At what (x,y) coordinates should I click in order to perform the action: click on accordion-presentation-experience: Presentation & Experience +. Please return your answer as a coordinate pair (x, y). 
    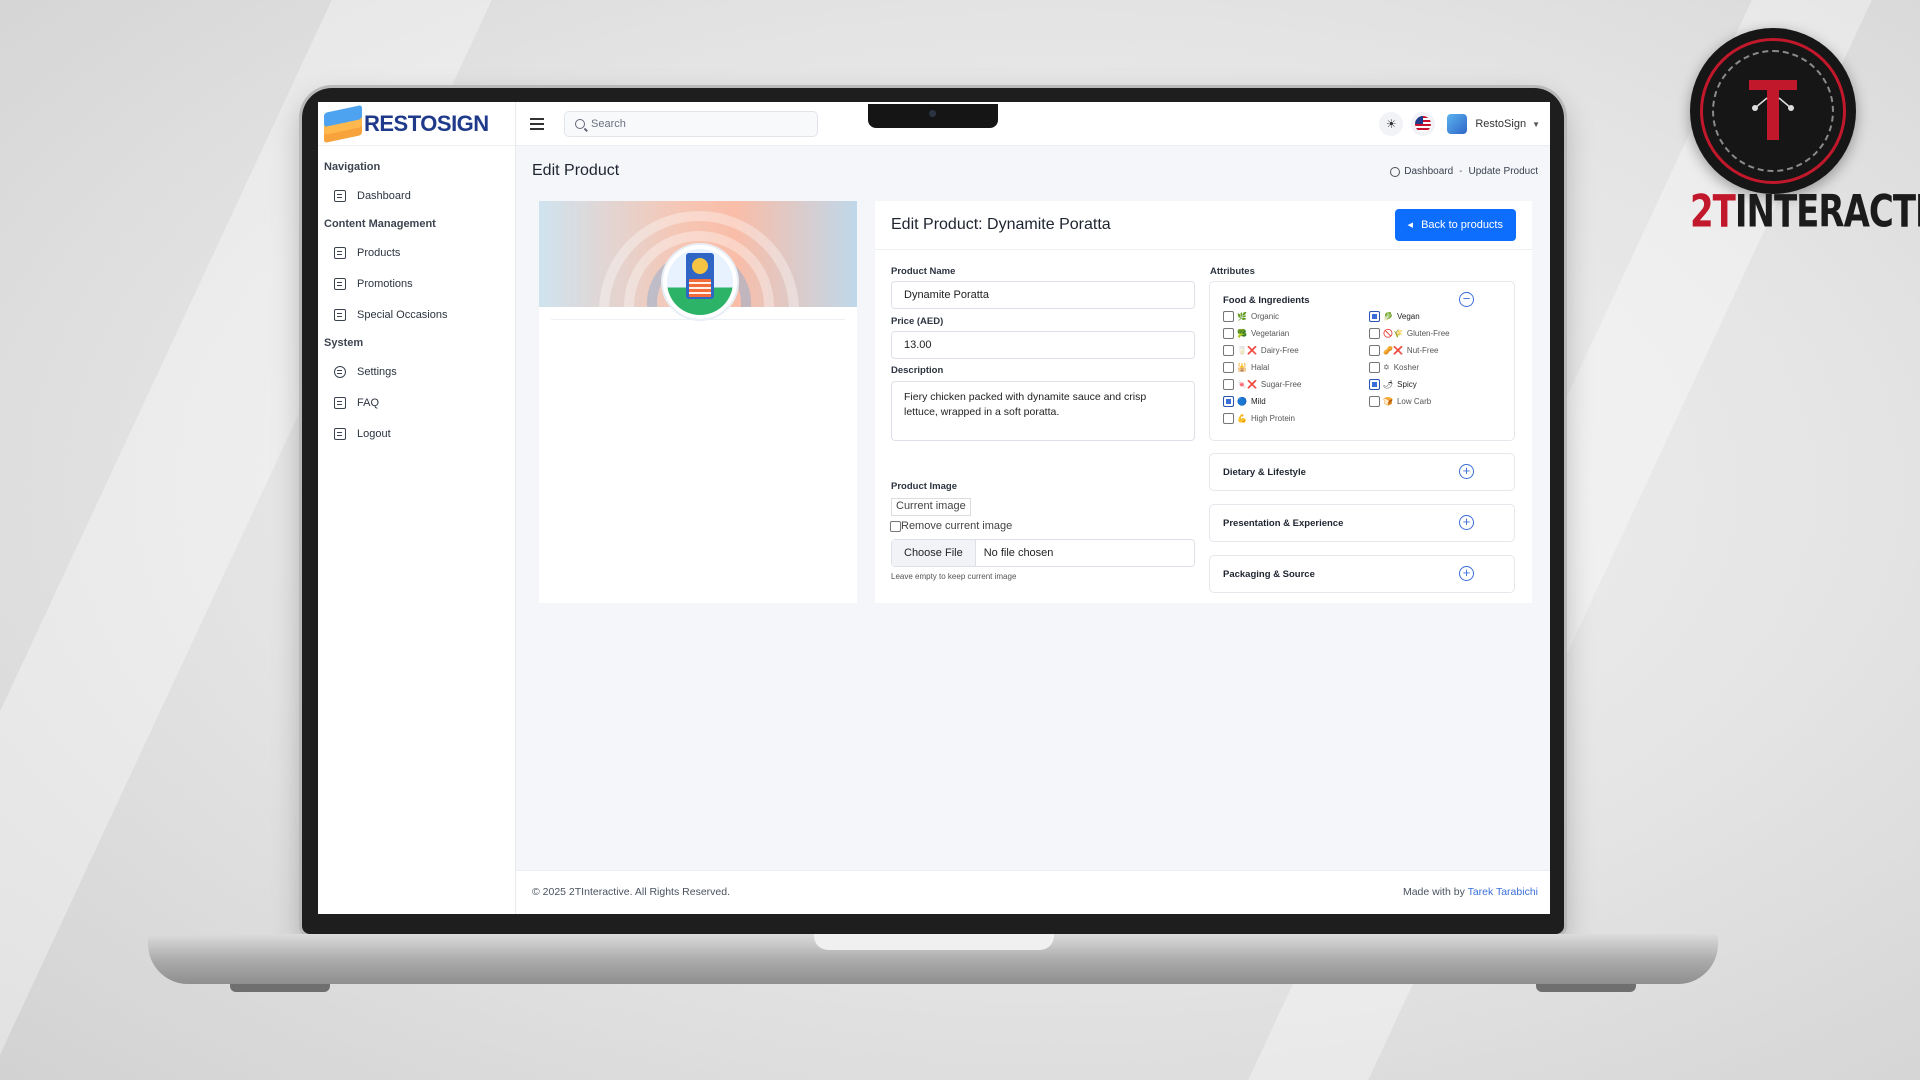
    Looking at the image, I should click on (1362, 523).